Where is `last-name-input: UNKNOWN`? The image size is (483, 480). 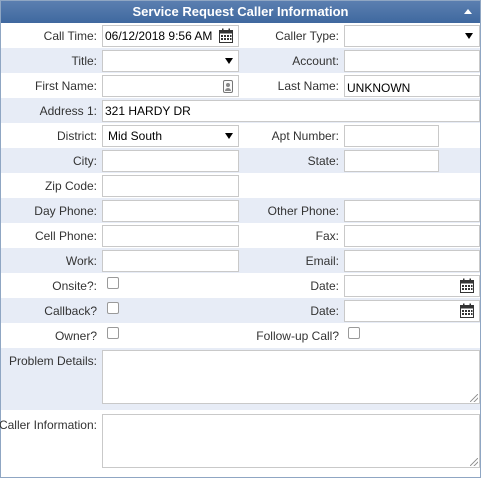
last-name-input: UNKNOWN is located at coordinates (412, 86).